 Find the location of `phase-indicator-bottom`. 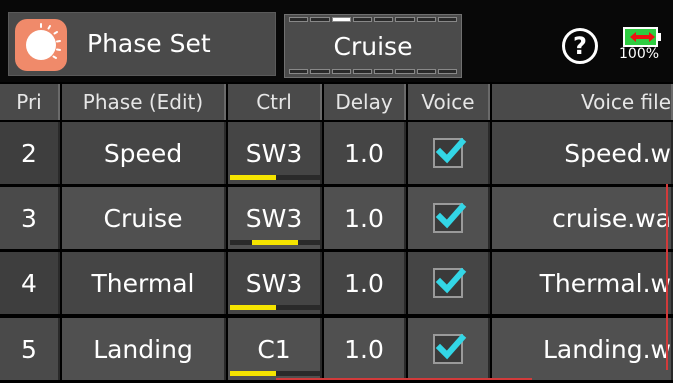

phase-indicator-bottom is located at coordinates (373, 72).